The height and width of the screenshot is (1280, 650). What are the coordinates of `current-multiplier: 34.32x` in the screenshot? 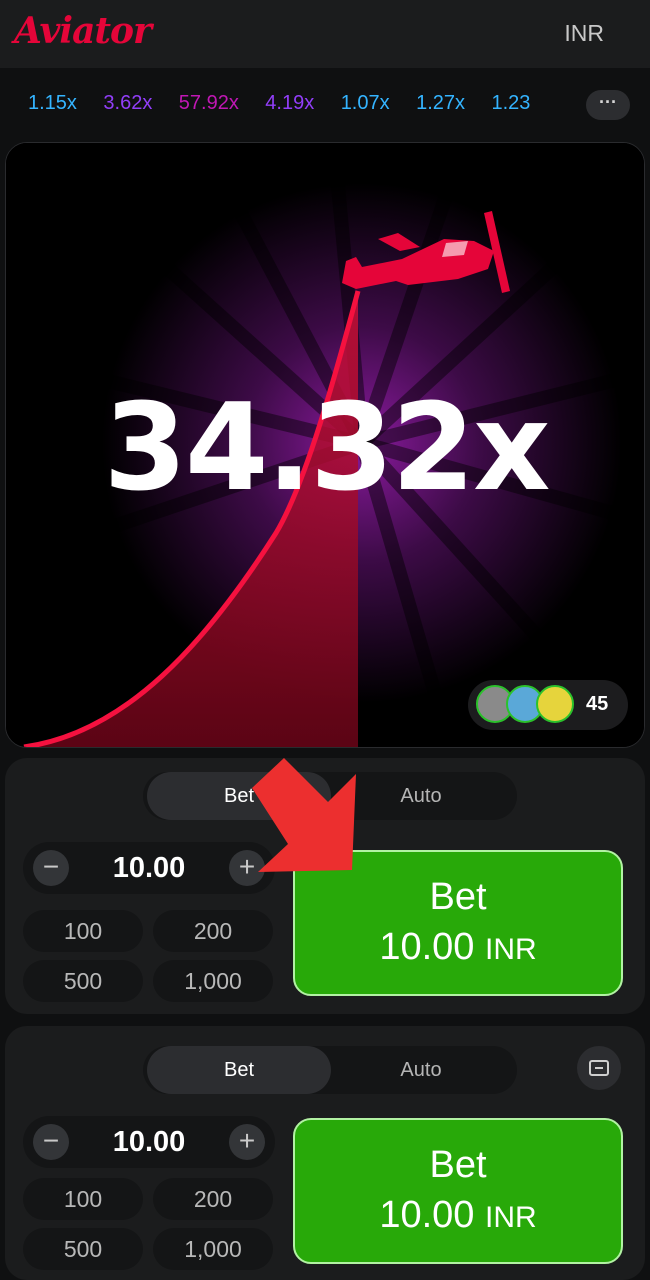 It's located at (327, 448).